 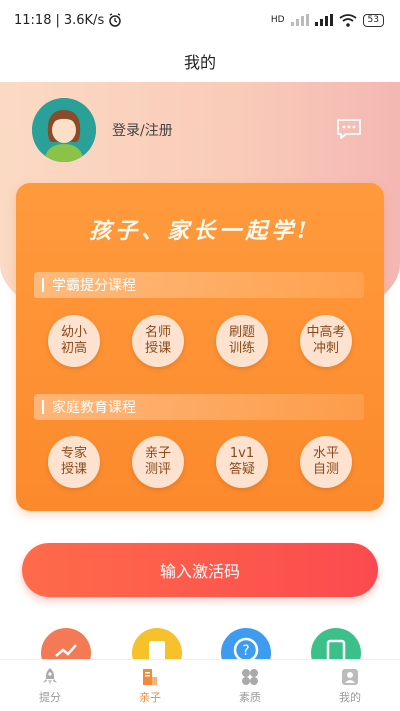 I want to click on course-item-line1: 专家, so click(x=73, y=453).